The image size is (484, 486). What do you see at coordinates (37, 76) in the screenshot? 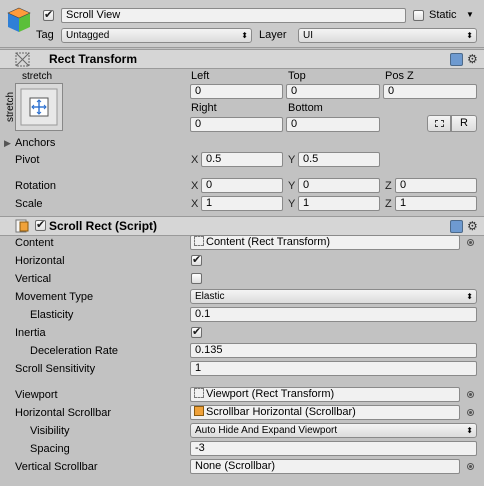
I see `anchor-preset-top-label: stretch` at bounding box center [37, 76].